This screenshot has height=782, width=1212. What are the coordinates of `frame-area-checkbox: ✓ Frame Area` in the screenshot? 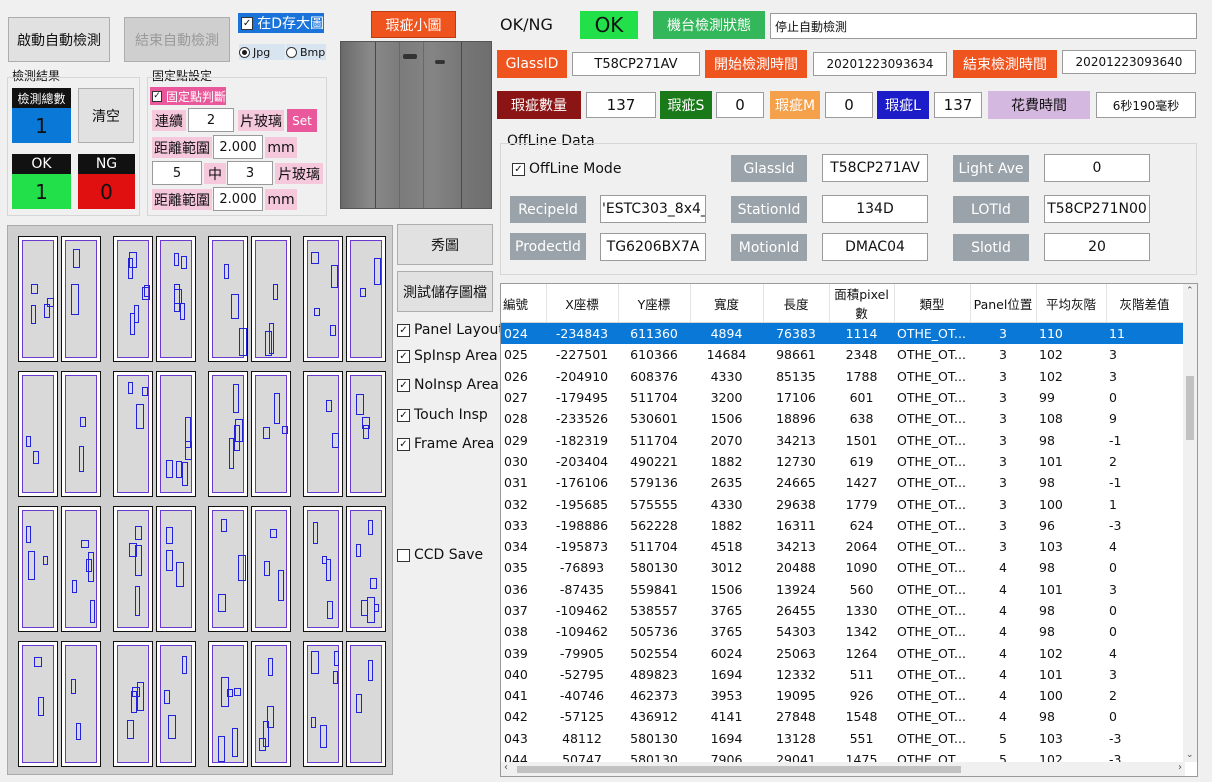 It's located at (445, 444).